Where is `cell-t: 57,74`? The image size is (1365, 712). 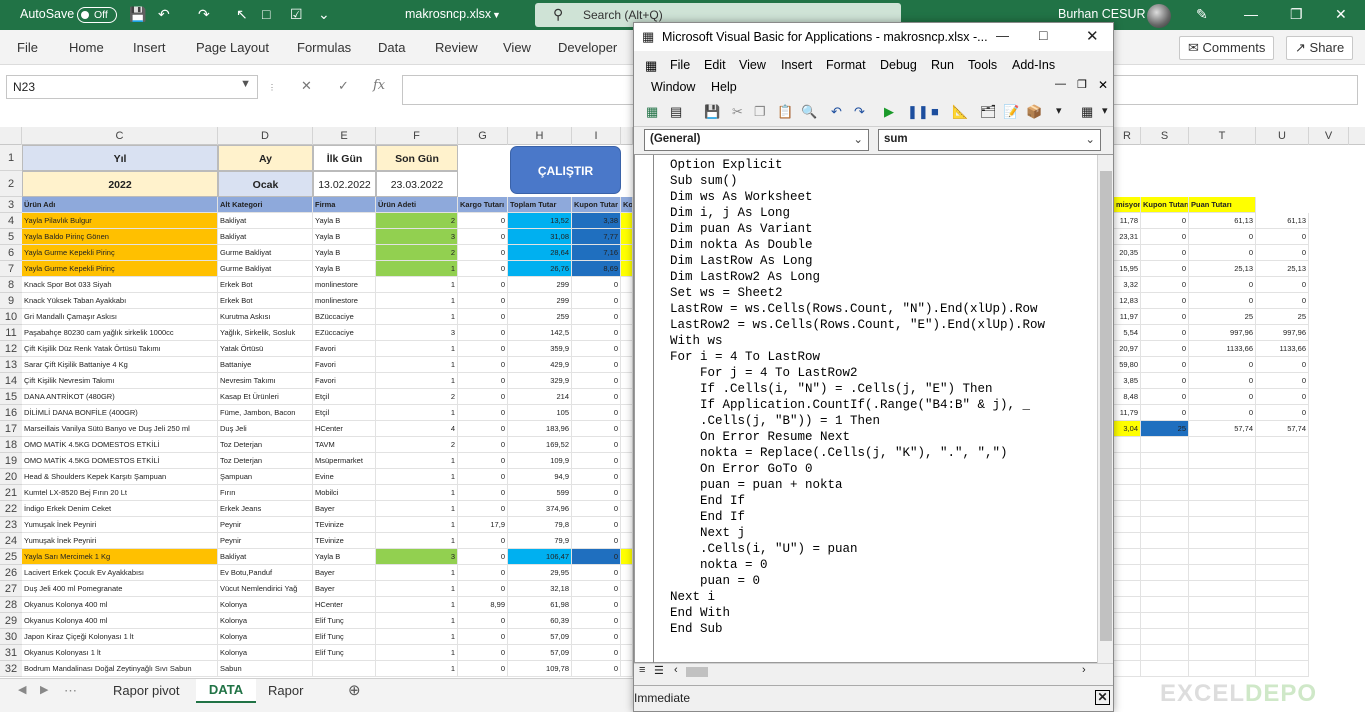
cell-t: 57,74 is located at coordinates (1222, 429).